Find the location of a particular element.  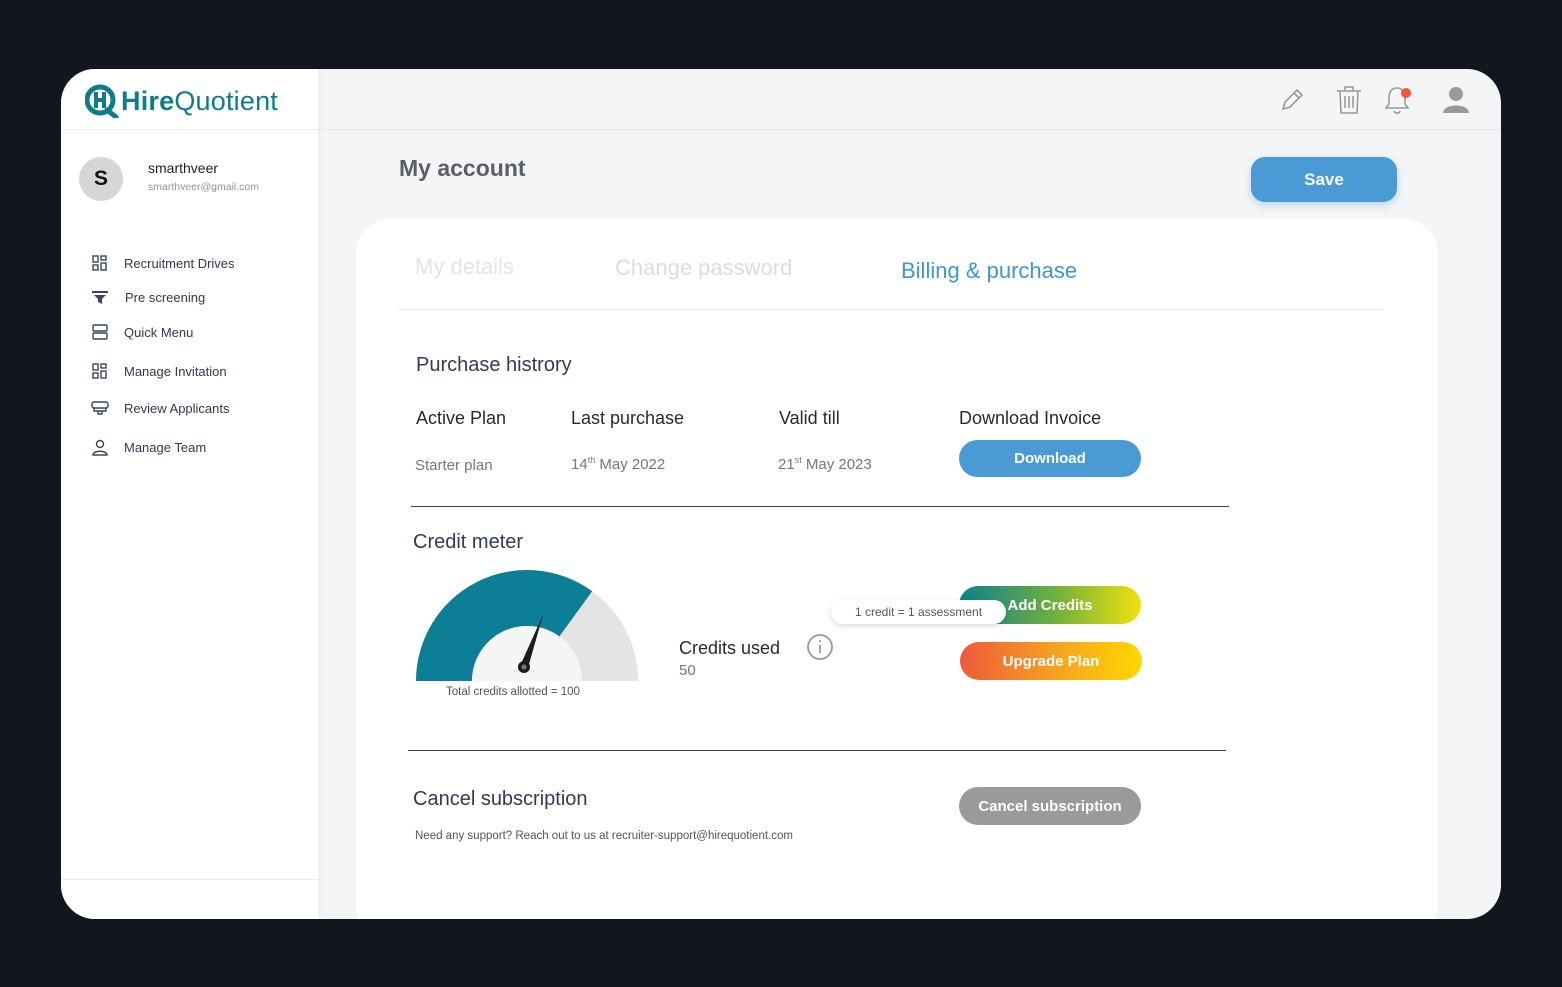

brand-logo: HireQuotient is located at coordinates (181, 101).